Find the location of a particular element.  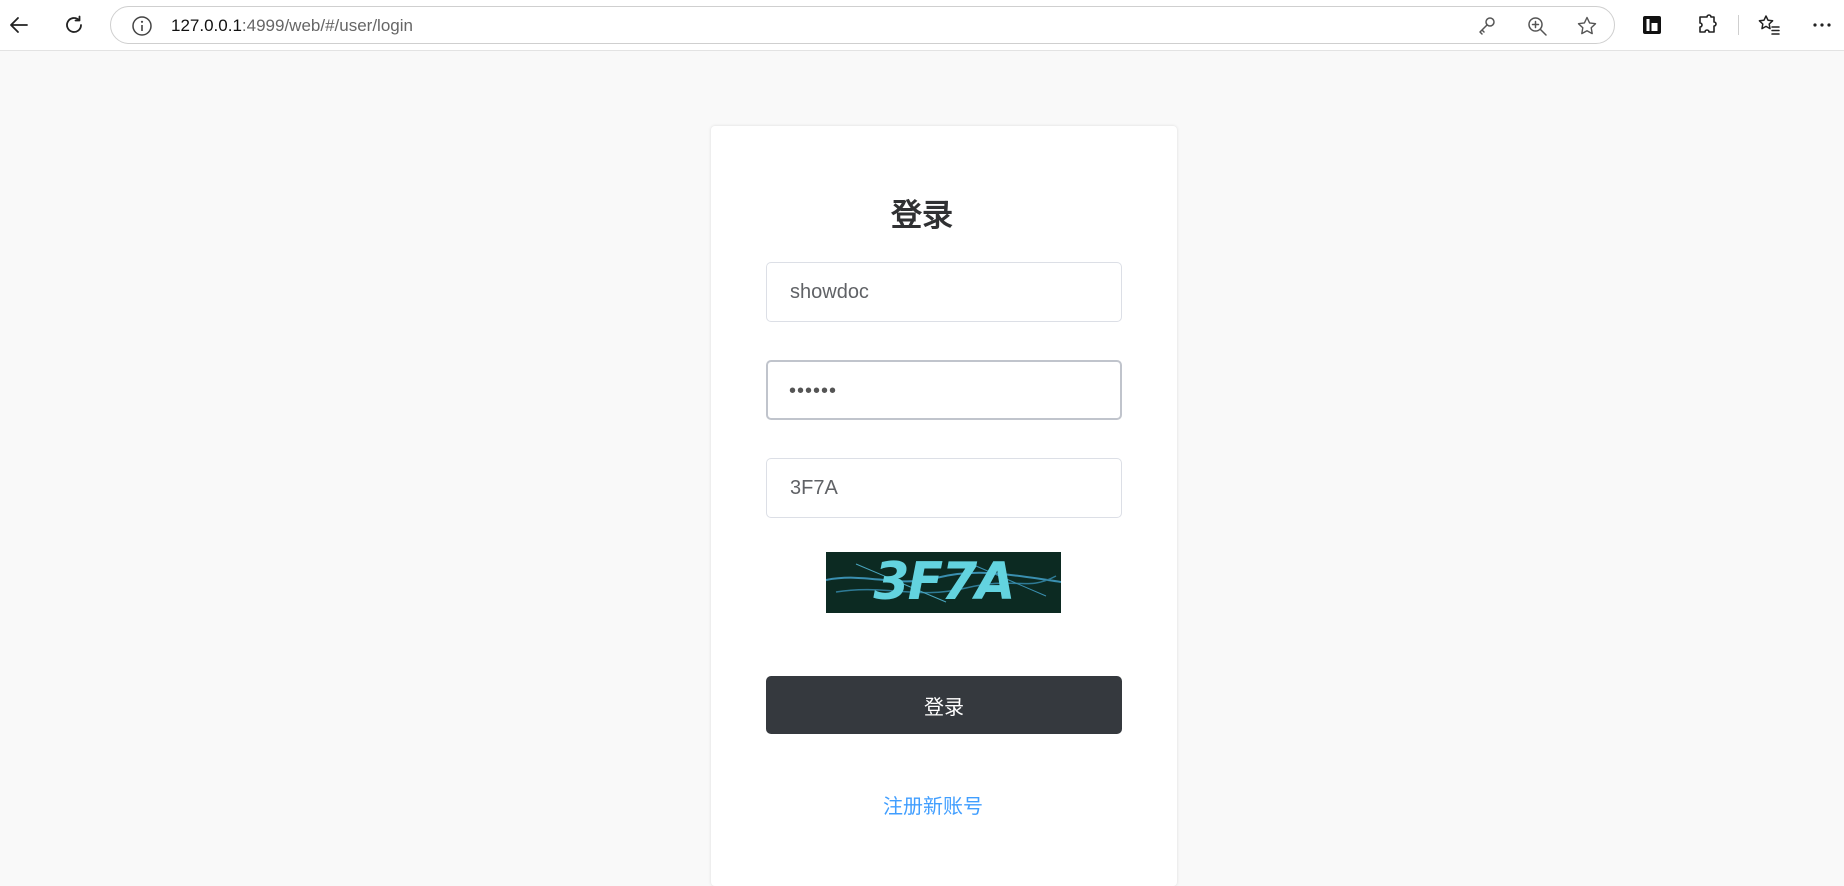

password-key-button is located at coordinates (1487, 28).